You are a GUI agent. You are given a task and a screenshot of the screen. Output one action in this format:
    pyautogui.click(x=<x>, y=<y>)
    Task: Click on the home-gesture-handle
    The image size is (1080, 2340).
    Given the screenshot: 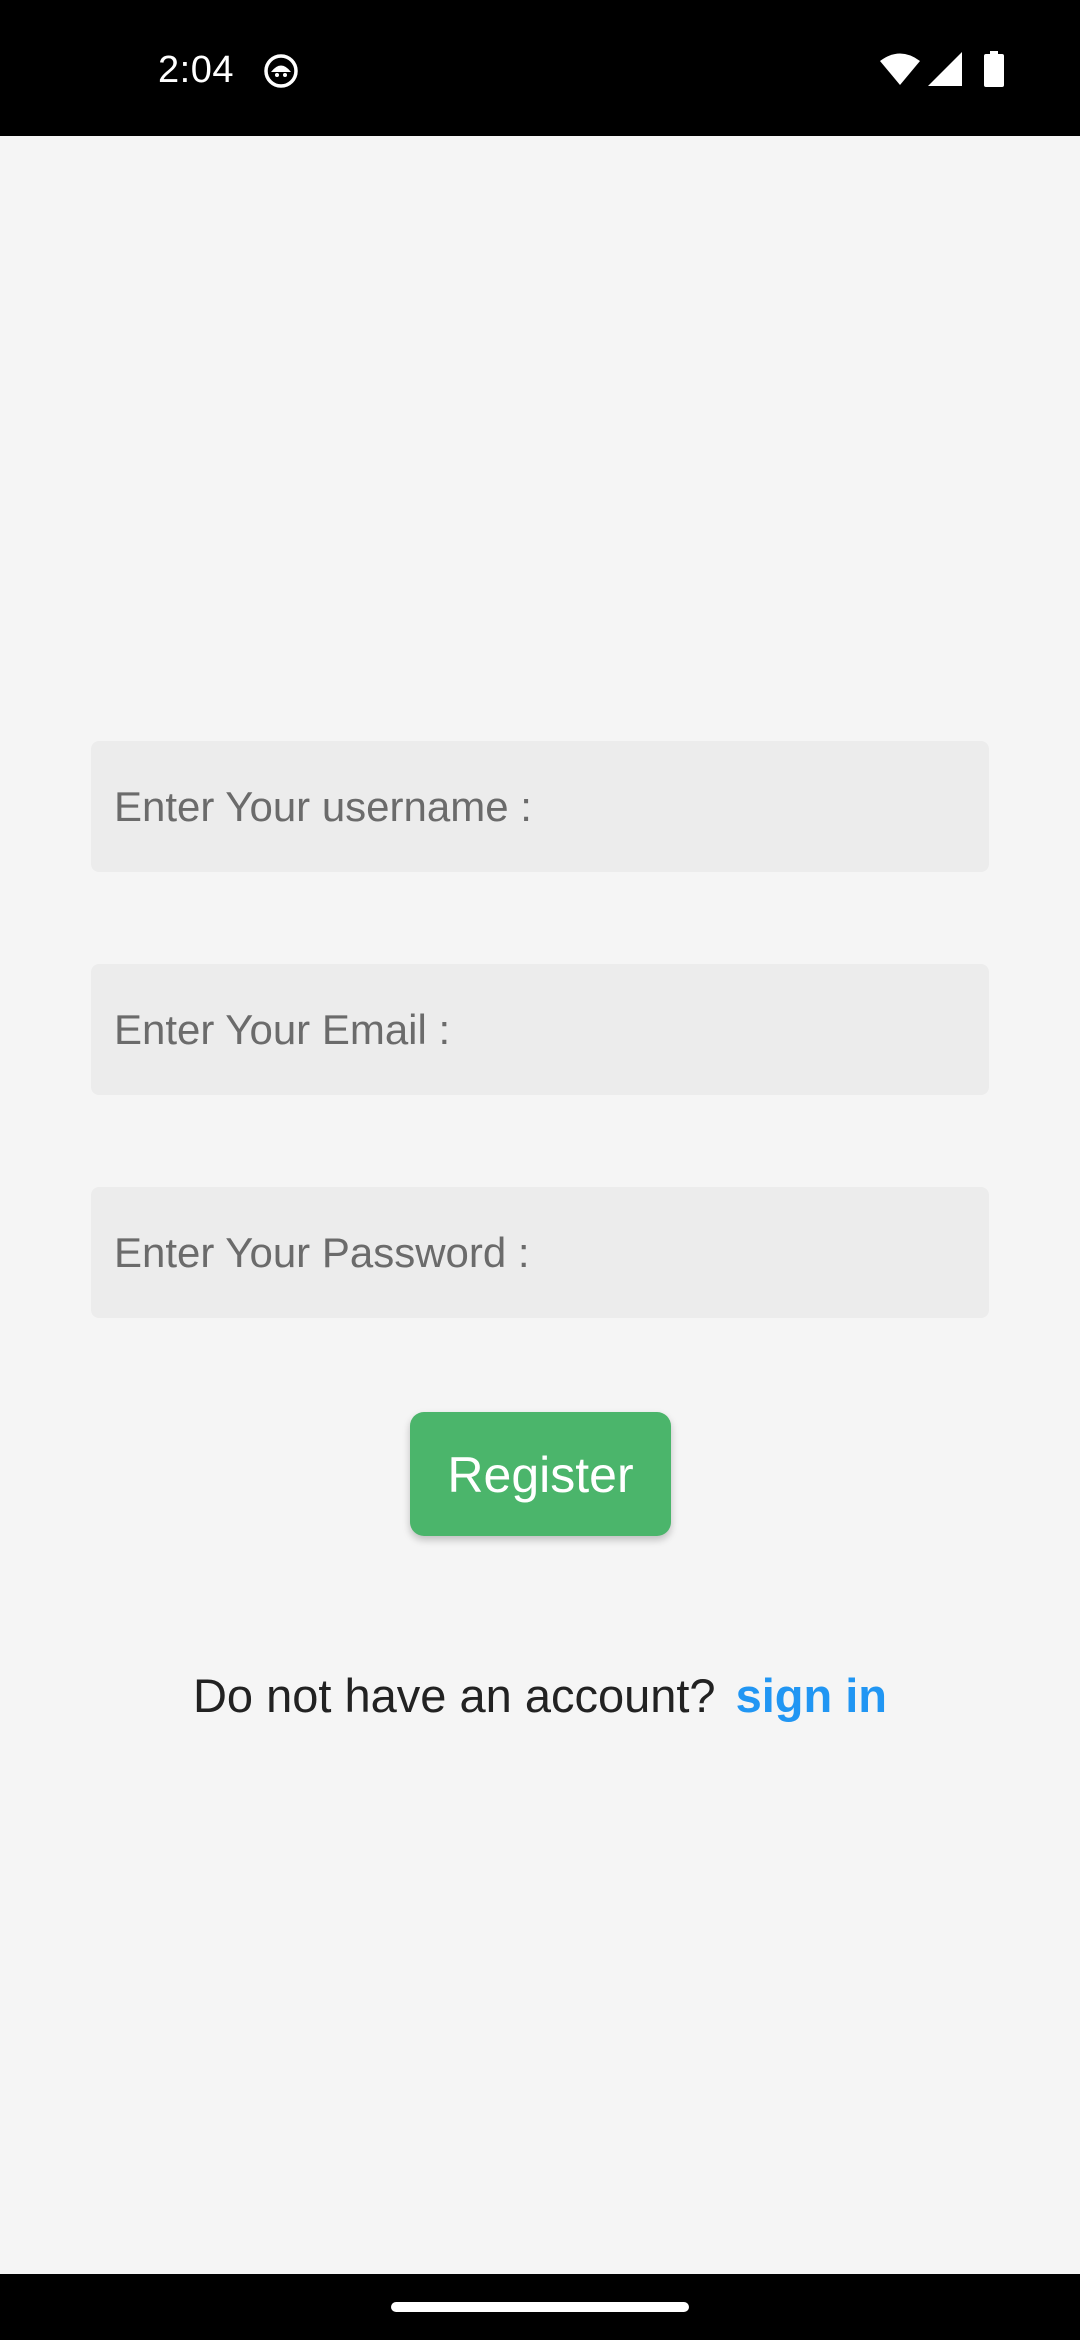 What is the action you would take?
    pyautogui.click(x=540, y=2307)
    